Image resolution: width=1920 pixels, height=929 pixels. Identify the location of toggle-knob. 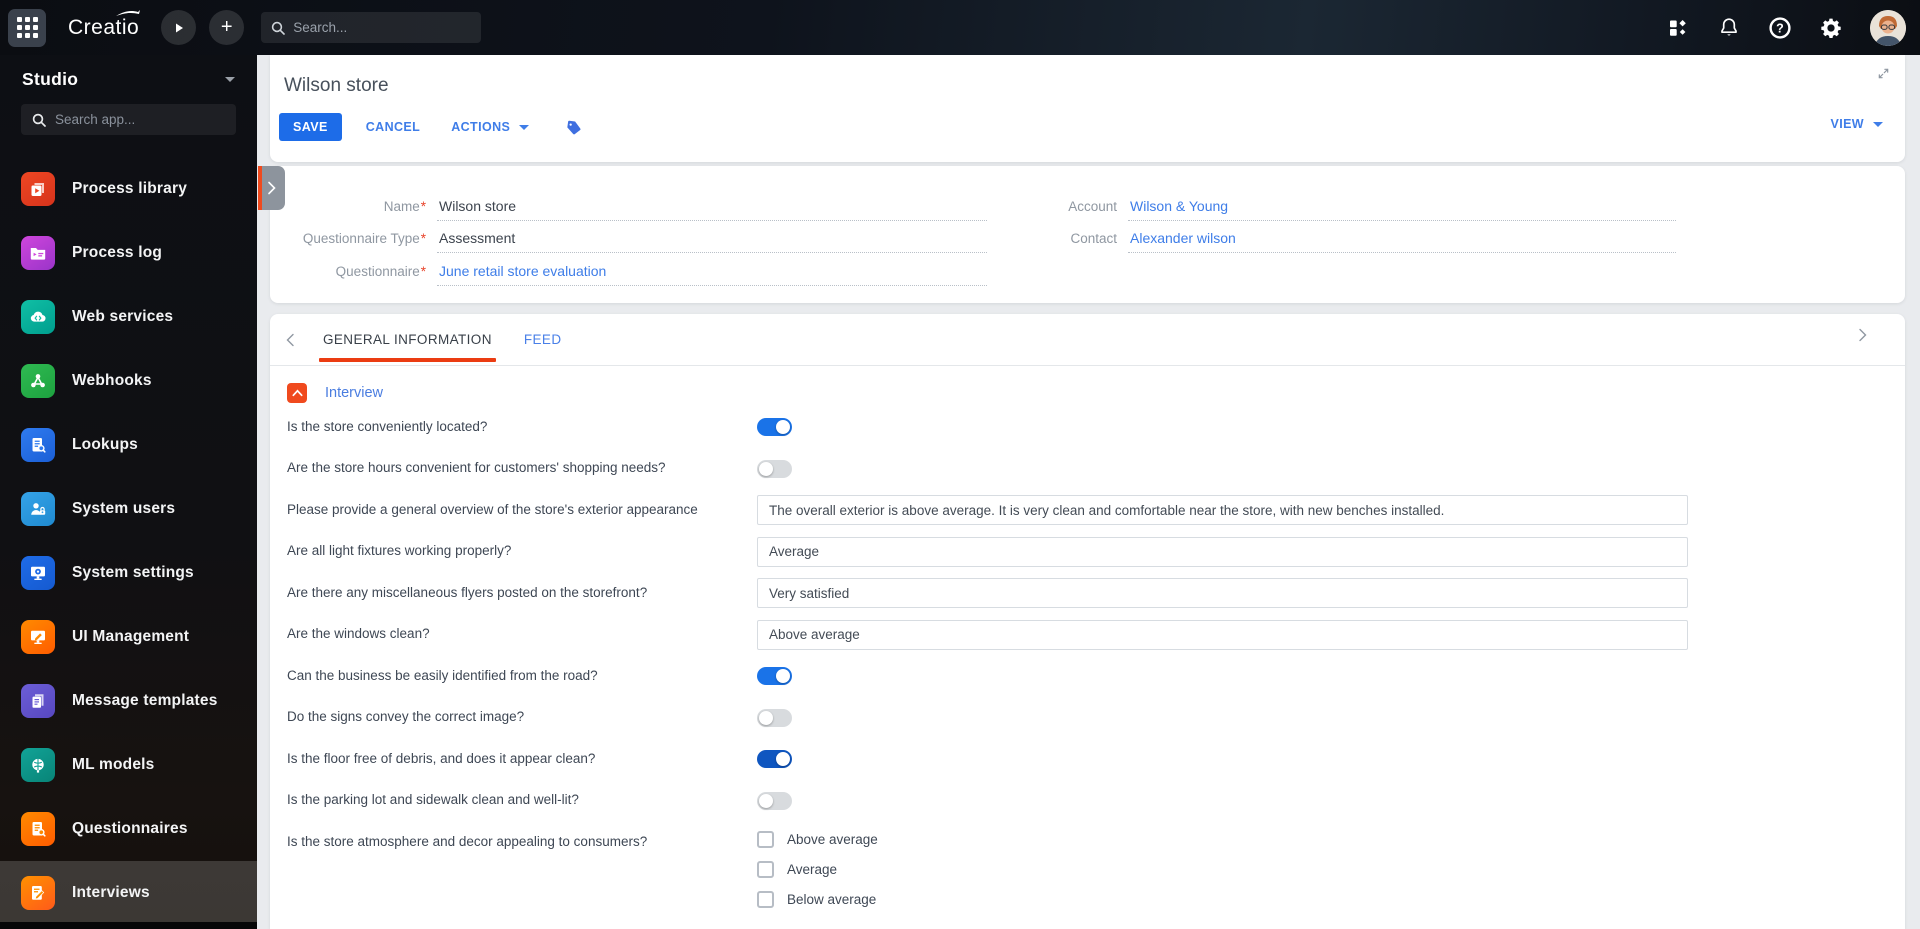
(783, 427).